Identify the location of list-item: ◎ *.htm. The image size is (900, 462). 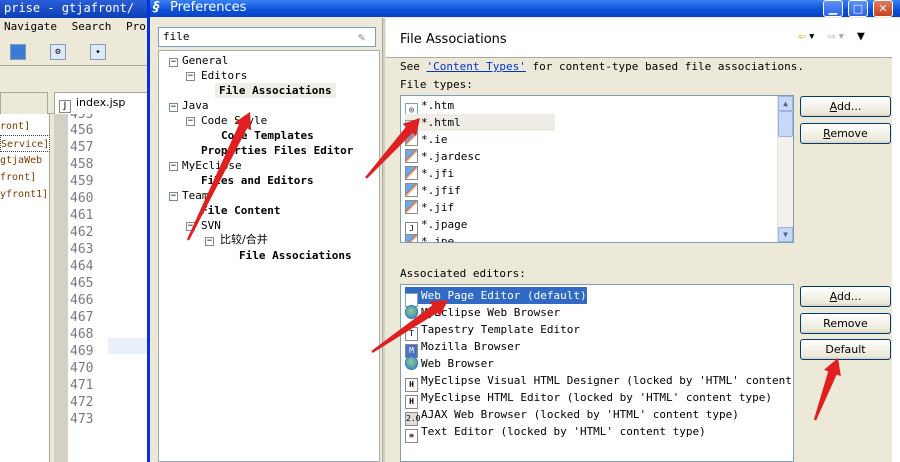
(430, 107).